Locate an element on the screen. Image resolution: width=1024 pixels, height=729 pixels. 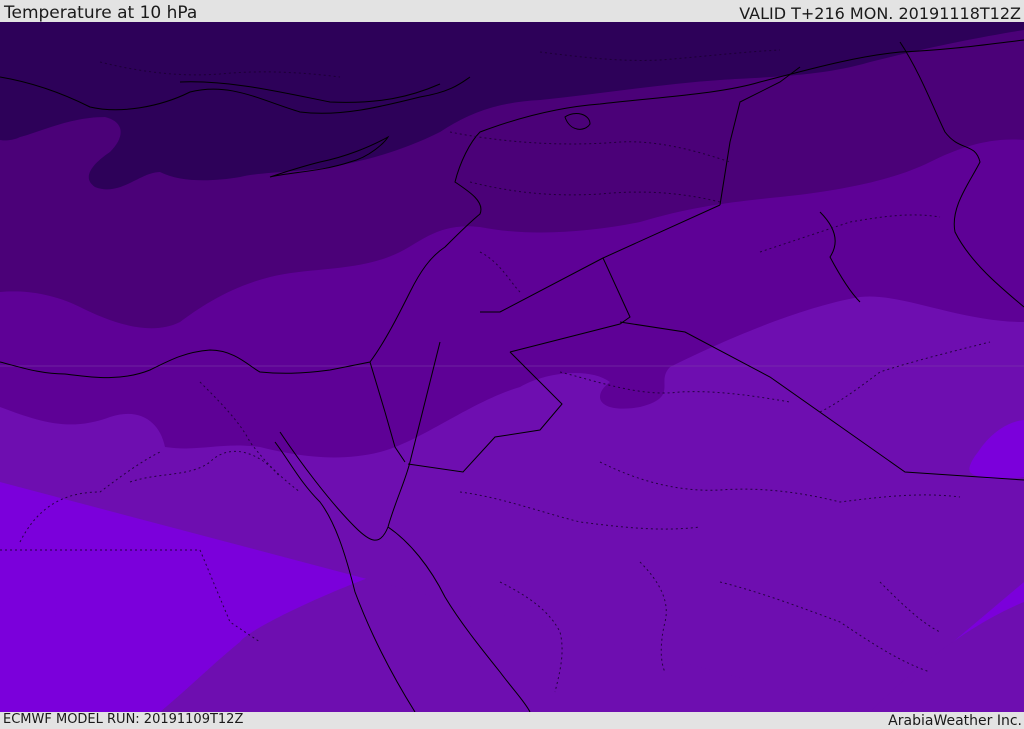
valid-time: VALID T+216 MON. 20191118T12Z is located at coordinates (880, 13).